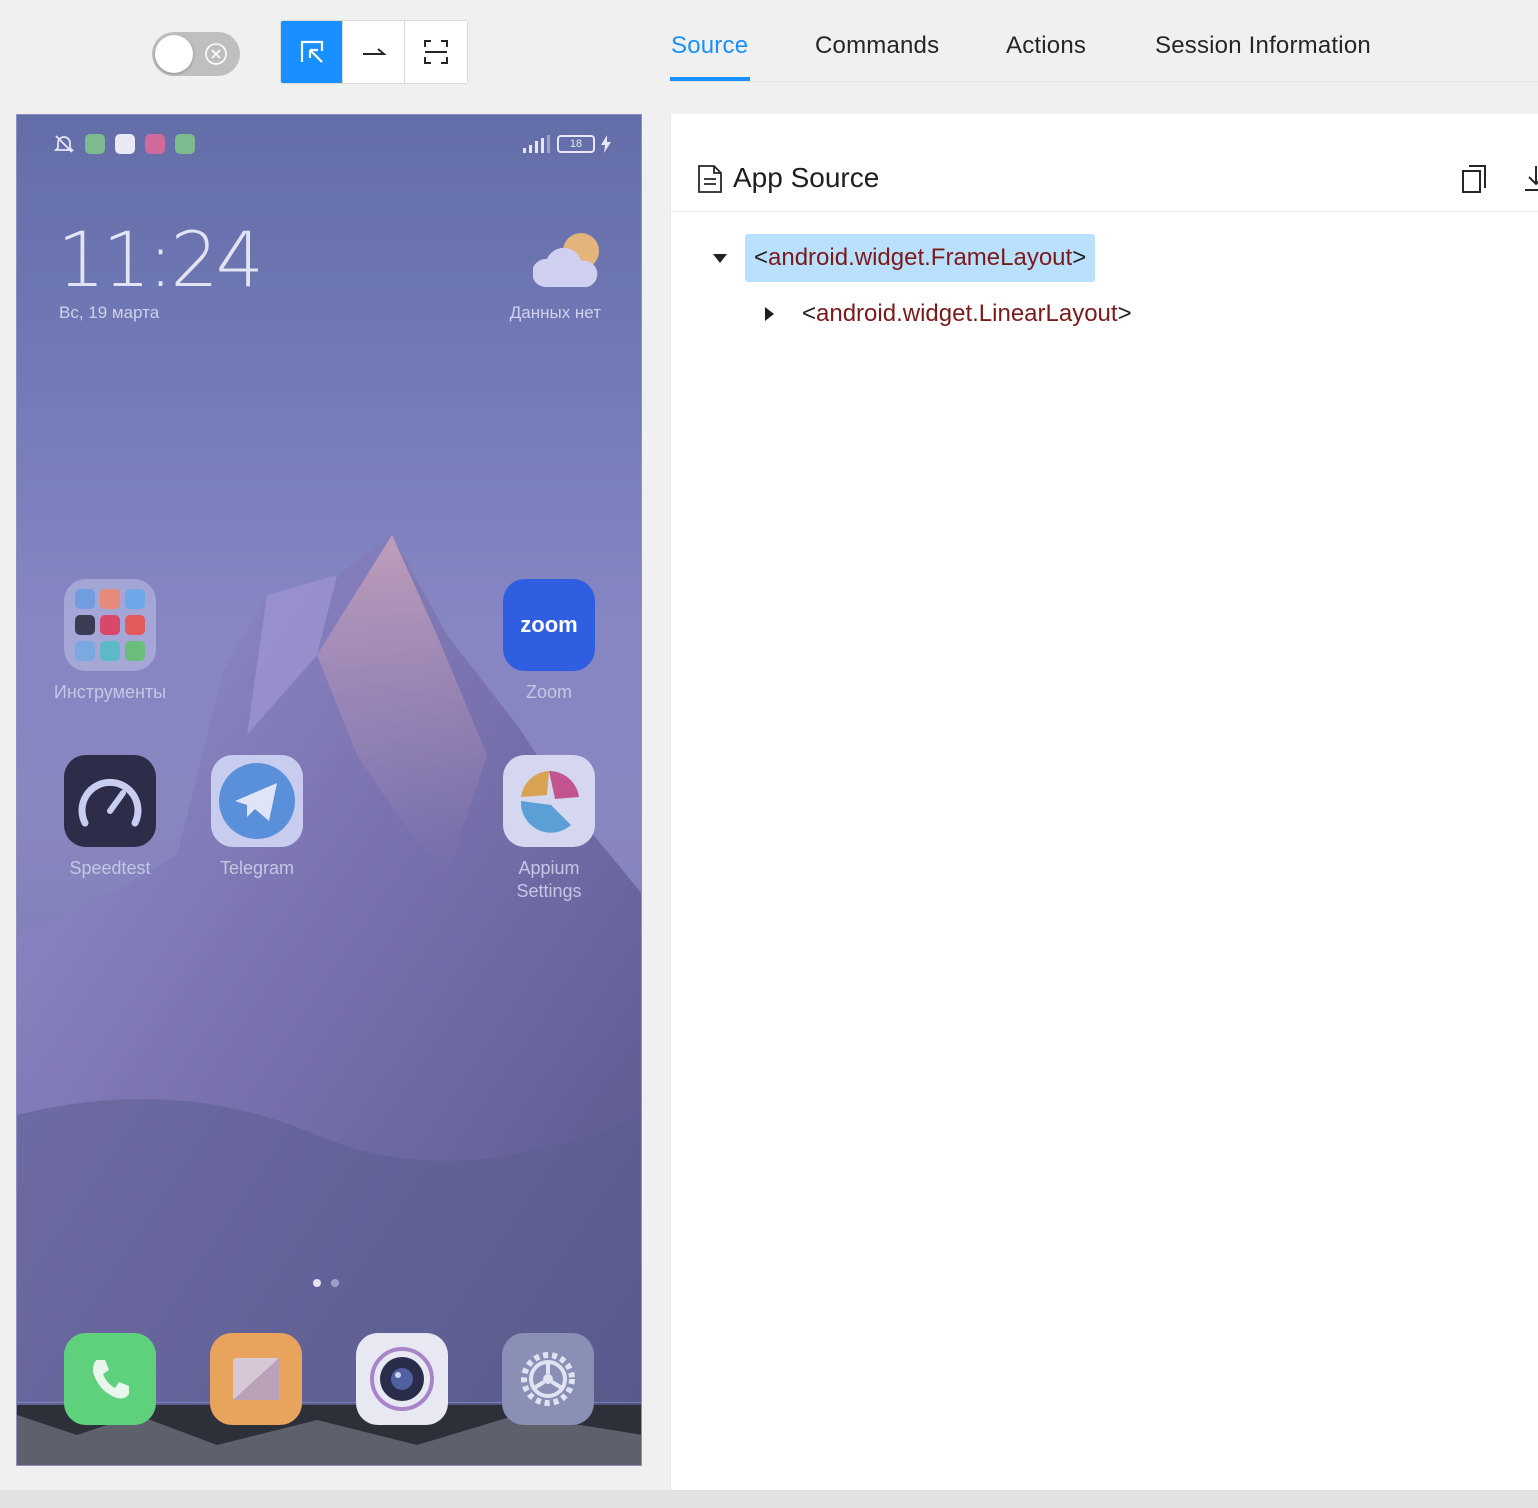 This screenshot has width=1538, height=1508. I want to click on app-zoom: zoom Zoom, so click(549, 641).